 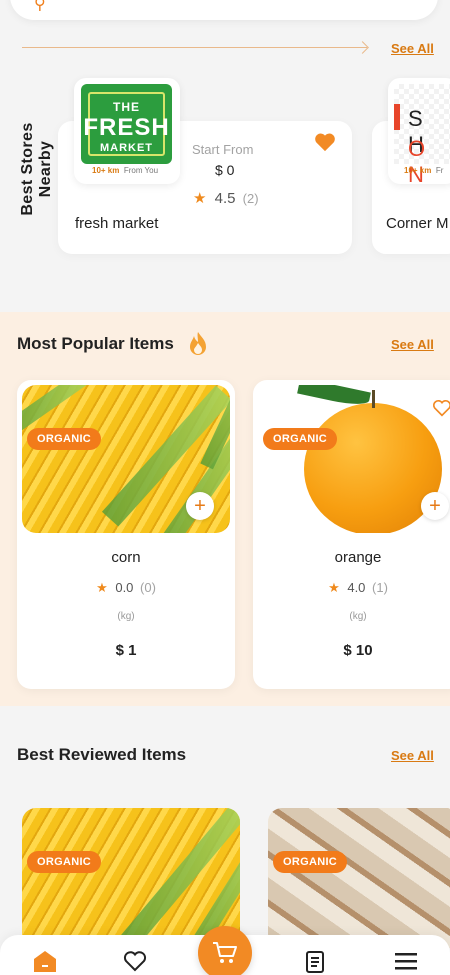 What do you see at coordinates (40, 6) in the screenshot?
I see `search-icon: ⚲` at bounding box center [40, 6].